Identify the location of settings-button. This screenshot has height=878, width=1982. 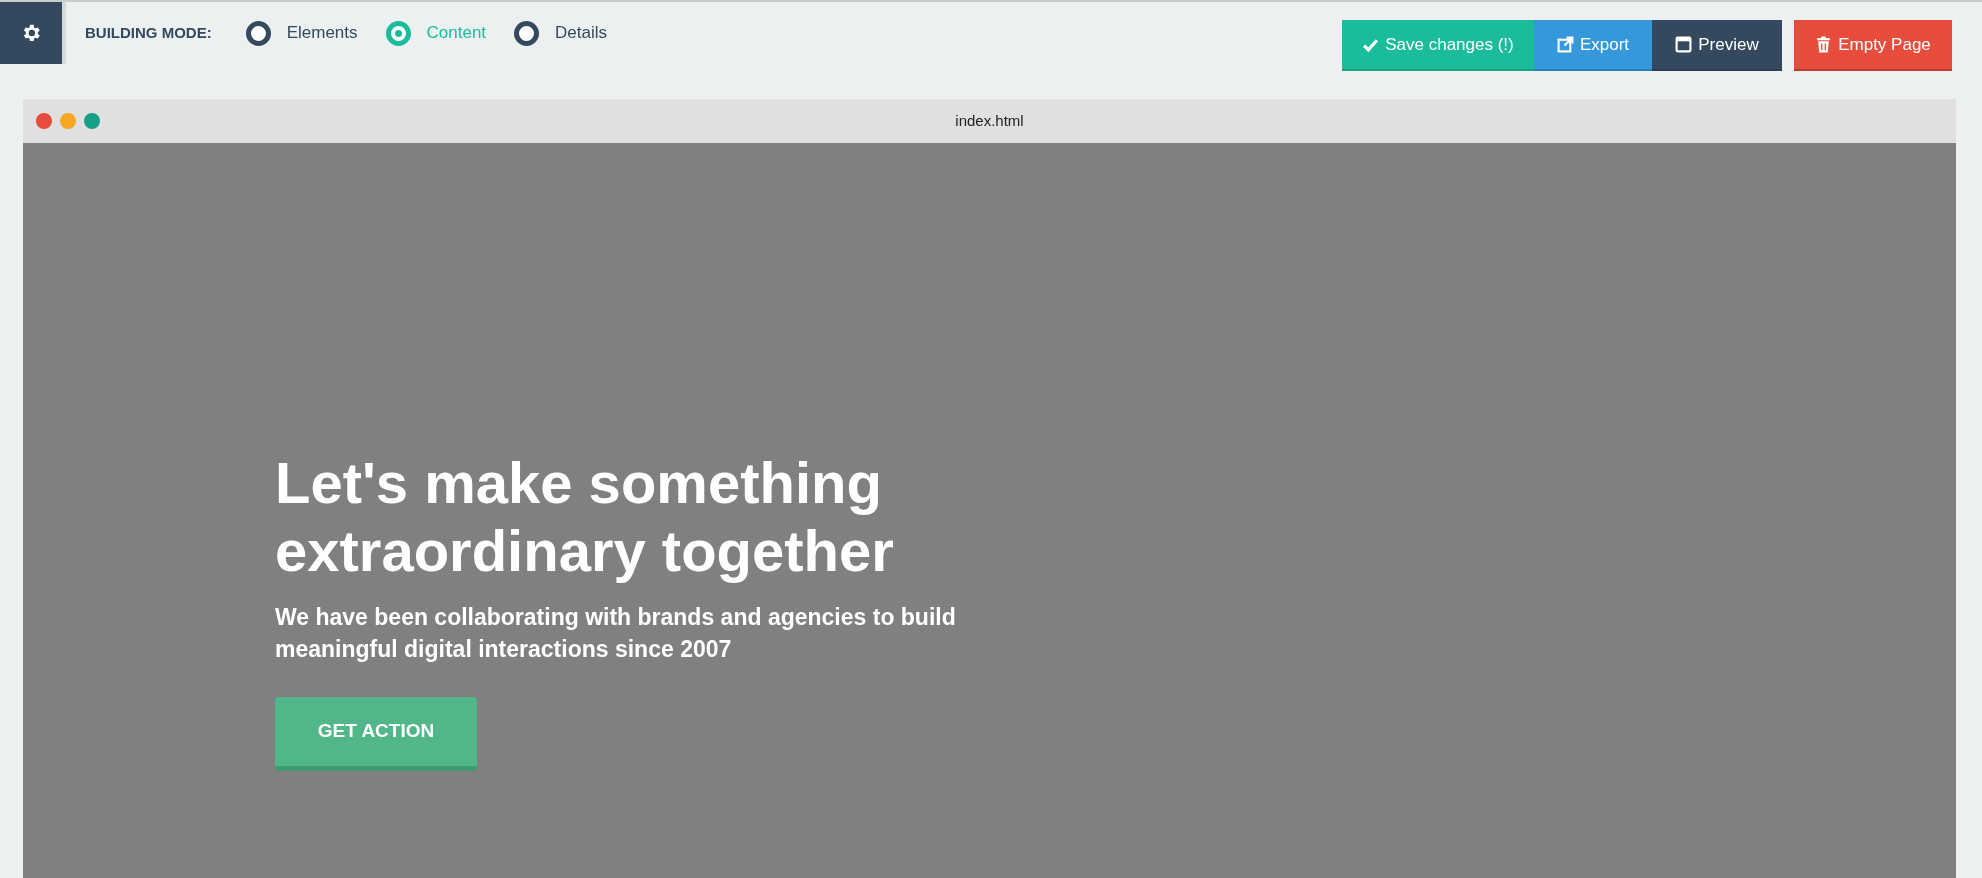
(33, 33).